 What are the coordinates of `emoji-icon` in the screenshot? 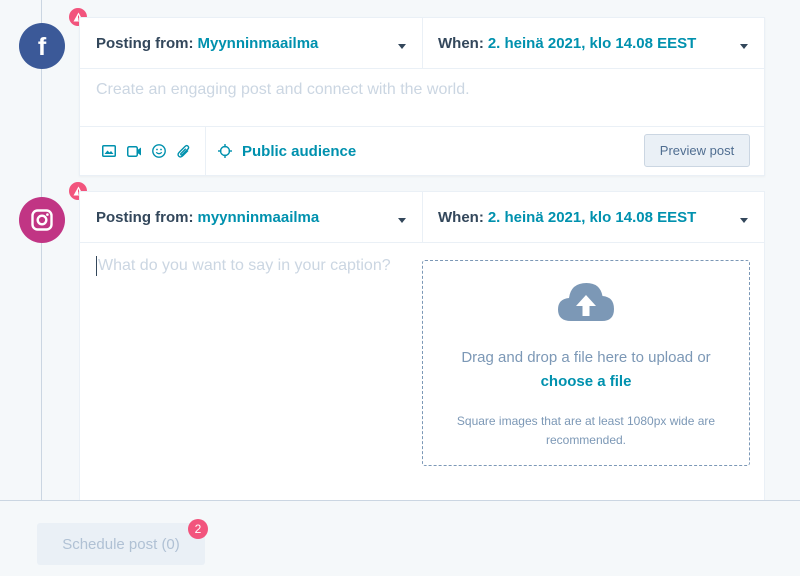 It's located at (159, 151).